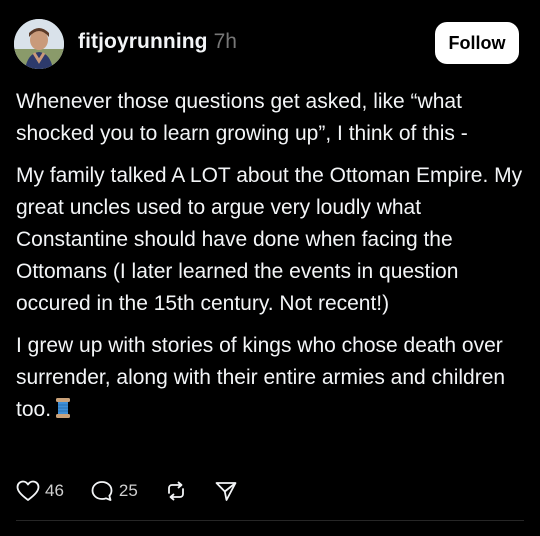  What do you see at coordinates (143, 42) in the screenshot?
I see `username: fitjoyrunning` at bounding box center [143, 42].